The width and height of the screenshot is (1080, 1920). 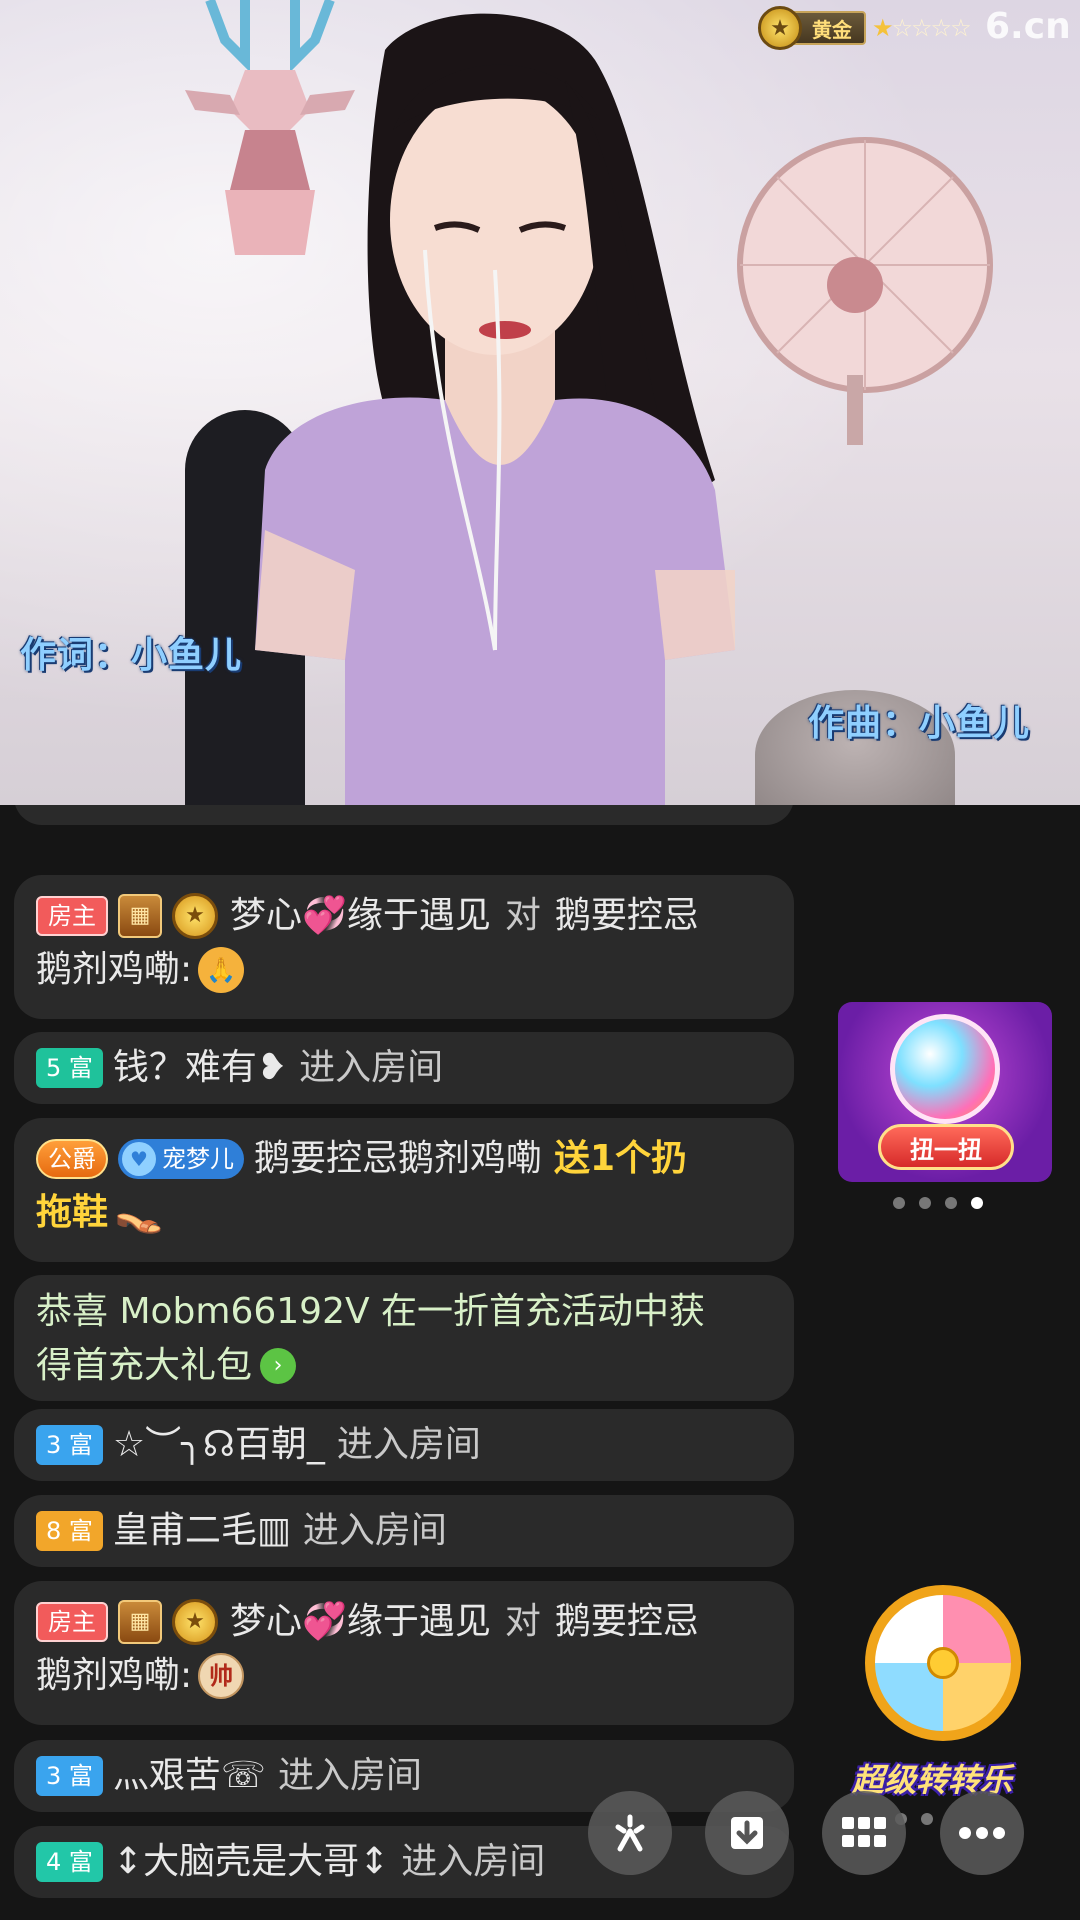 What do you see at coordinates (780, 28) in the screenshot?
I see `rank-medal-icon: ★` at bounding box center [780, 28].